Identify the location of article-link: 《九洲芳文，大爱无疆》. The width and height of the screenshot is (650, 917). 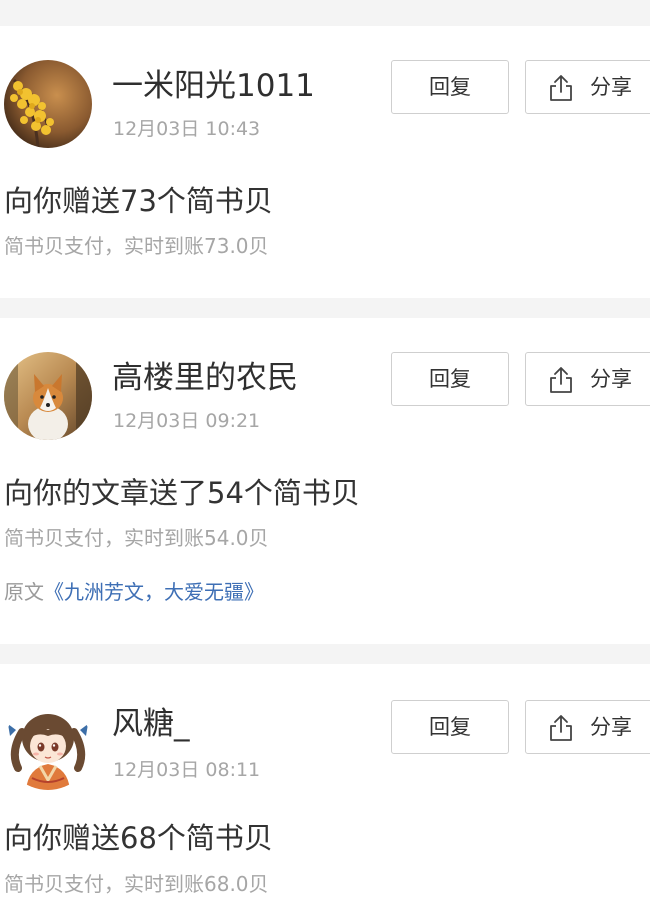
(154, 592).